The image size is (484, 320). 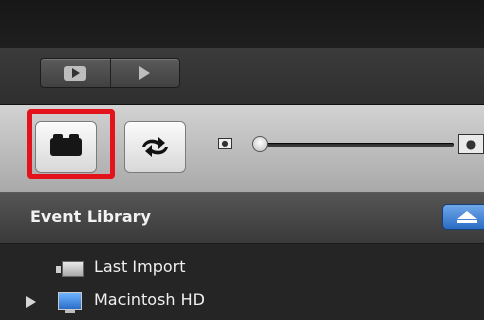 I want to click on list-item-macintosh-hd: Macintosh HD, so click(x=242, y=302).